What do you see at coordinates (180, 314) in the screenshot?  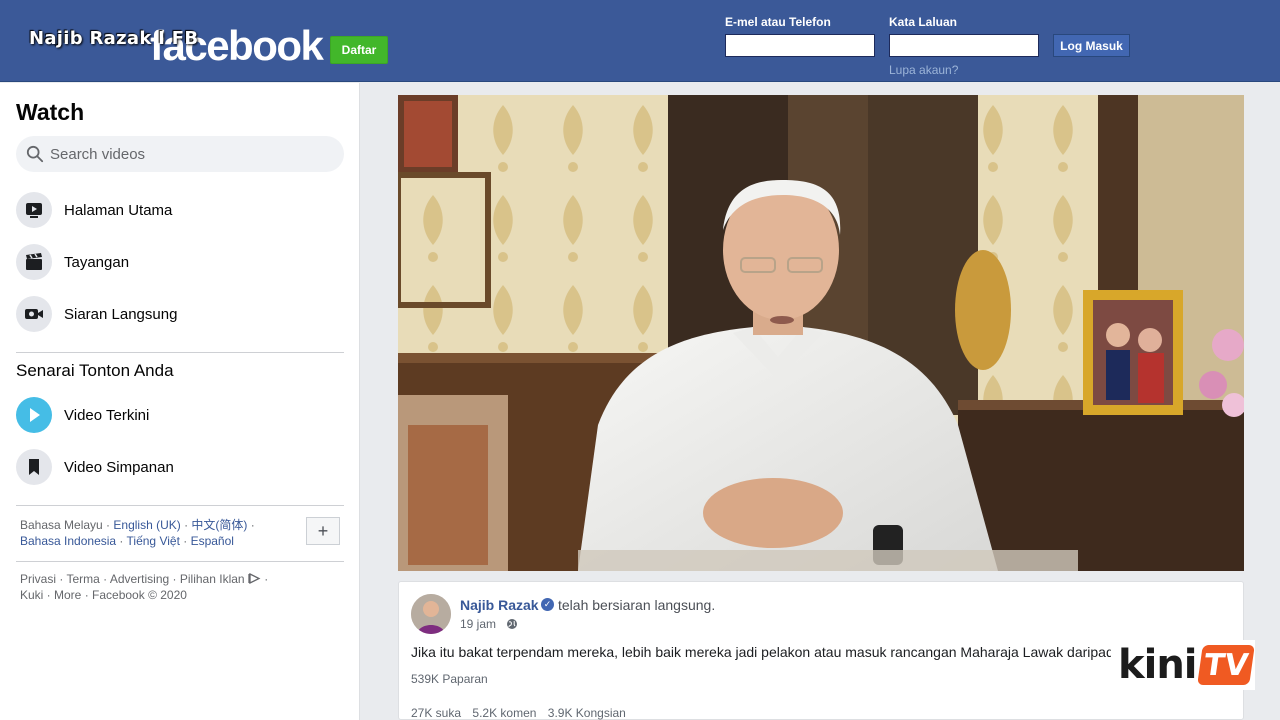 I see `sidebar-item-live: Siaran Langsung` at bounding box center [180, 314].